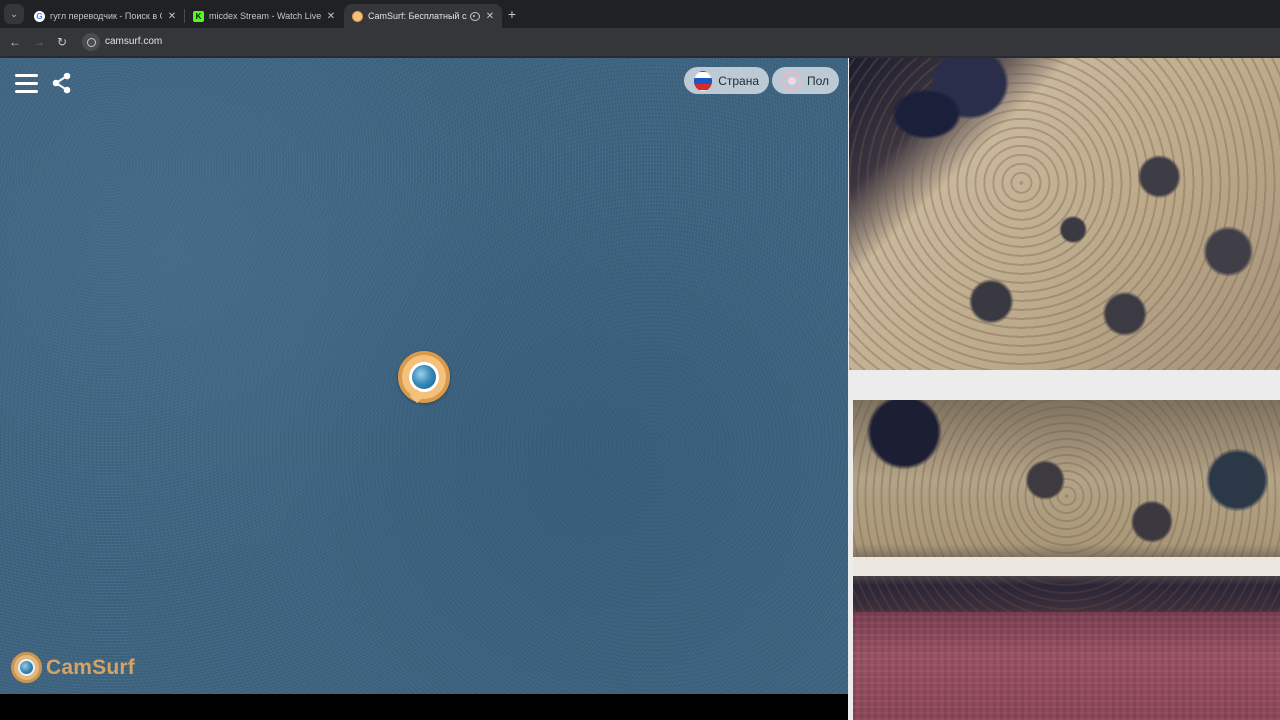 This screenshot has width=1280, height=720. I want to click on browser-tab-kick: K micdex Stream - Watch Live on ✕, so click(264, 16).